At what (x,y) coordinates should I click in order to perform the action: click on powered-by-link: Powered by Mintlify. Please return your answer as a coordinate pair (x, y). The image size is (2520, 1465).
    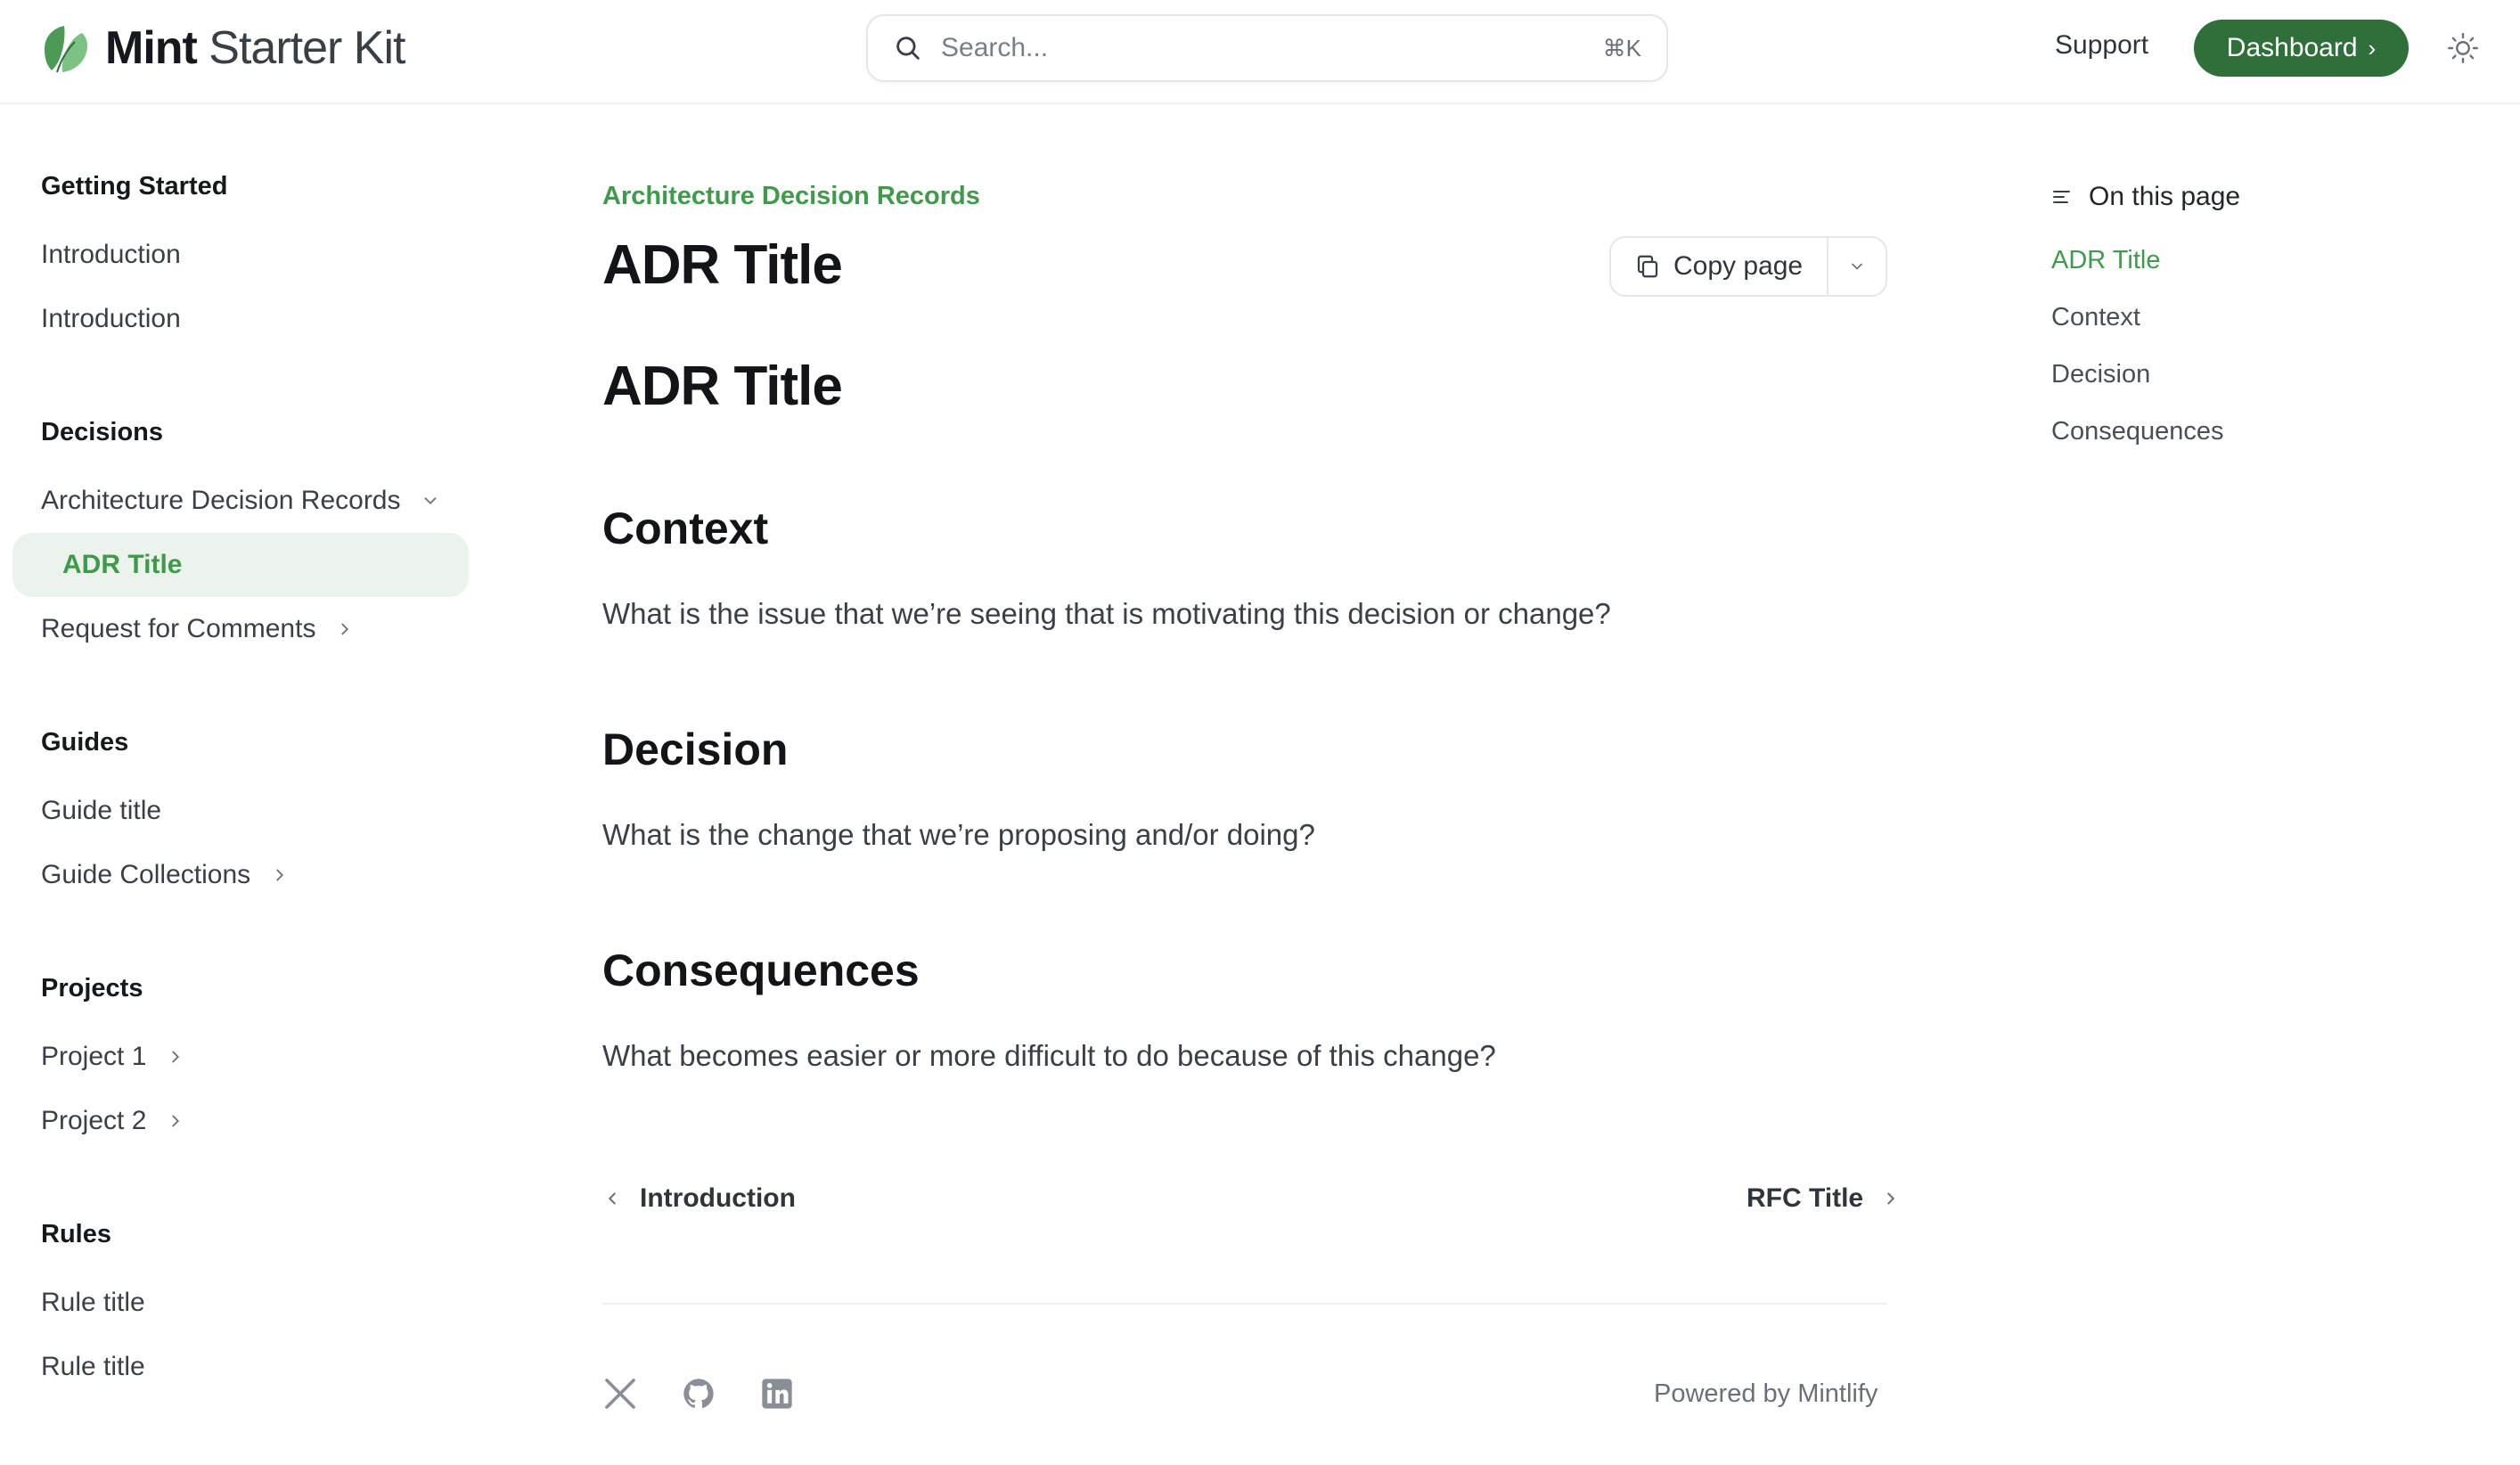
    Looking at the image, I should click on (1766, 1394).